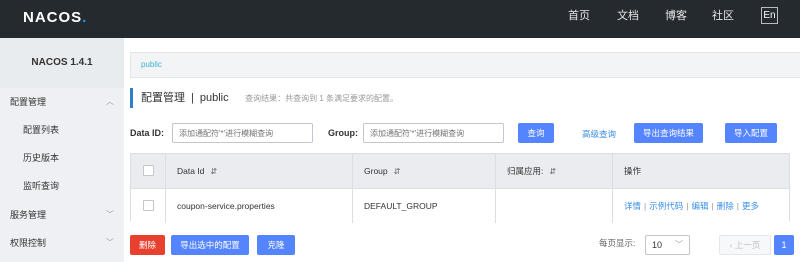  What do you see at coordinates (460, 171) in the screenshot?
I see `table-header: Data Id ⇵ Group ⇵ 归属应用: ⇵ 操作` at bounding box center [460, 171].